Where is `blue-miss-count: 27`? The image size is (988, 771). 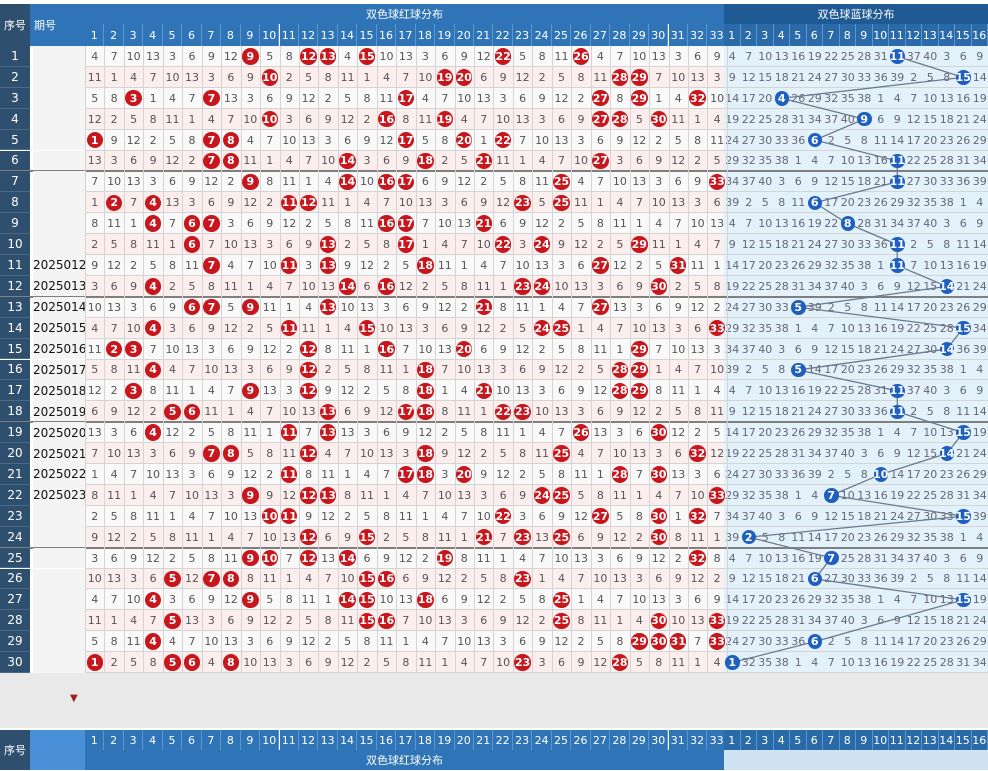 blue-miss-count: 27 is located at coordinates (913, 182).